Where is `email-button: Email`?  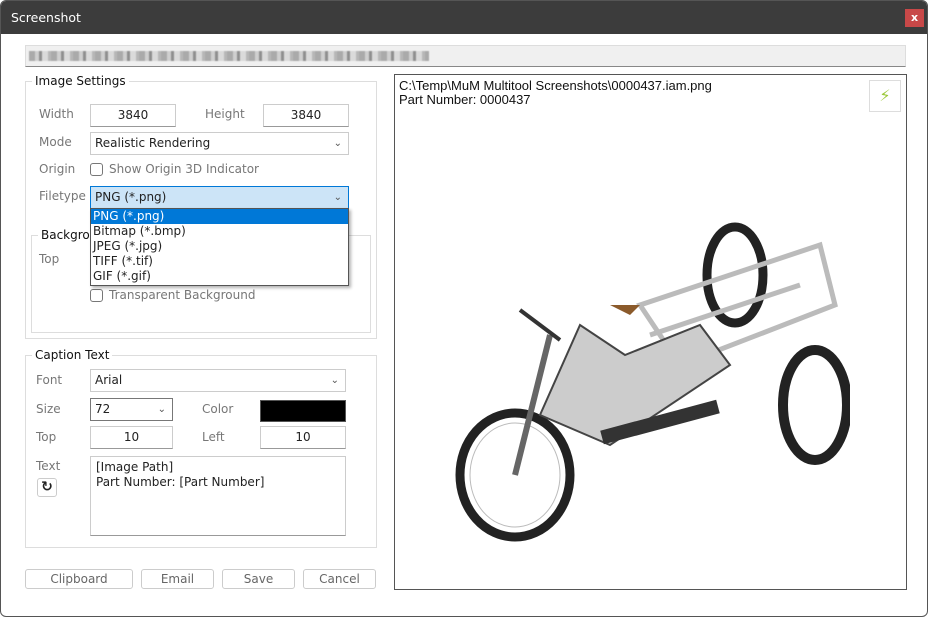
email-button: Email is located at coordinates (177, 579).